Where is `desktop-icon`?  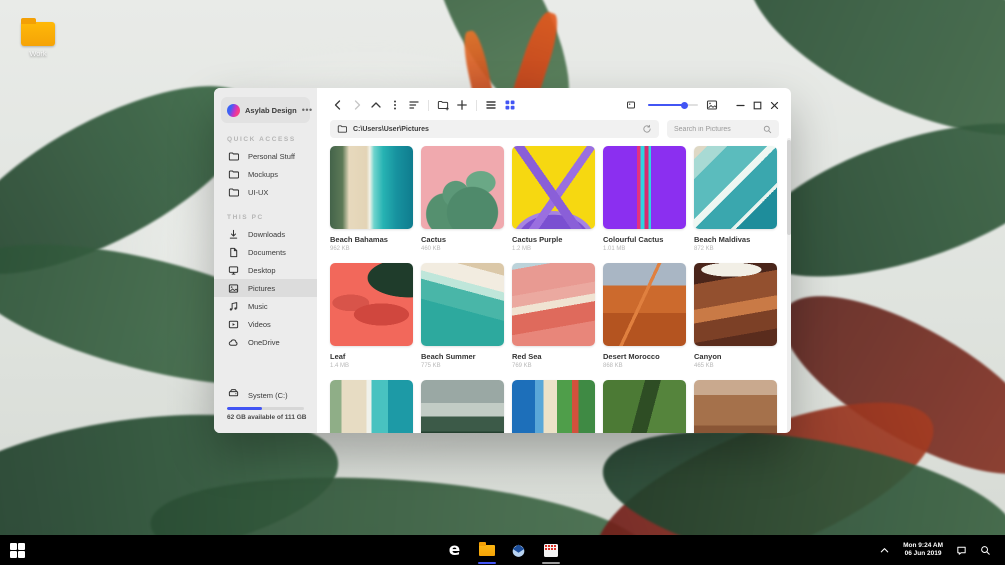
desktop-icon is located at coordinates (233, 270).